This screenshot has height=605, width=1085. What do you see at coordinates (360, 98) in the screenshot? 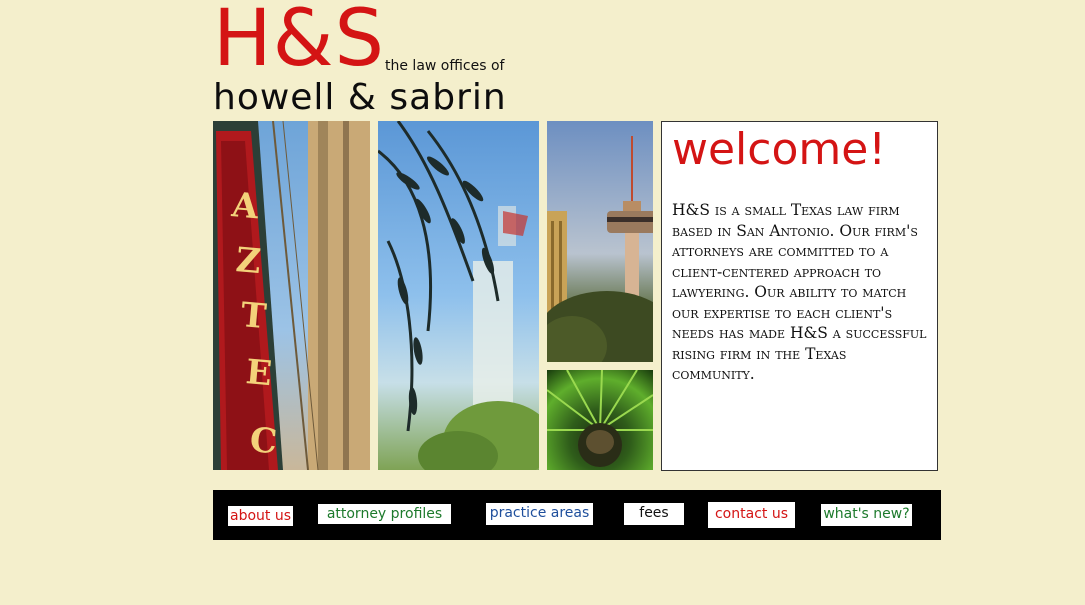
I see `logo-firm-name: howell & sabrin` at bounding box center [360, 98].